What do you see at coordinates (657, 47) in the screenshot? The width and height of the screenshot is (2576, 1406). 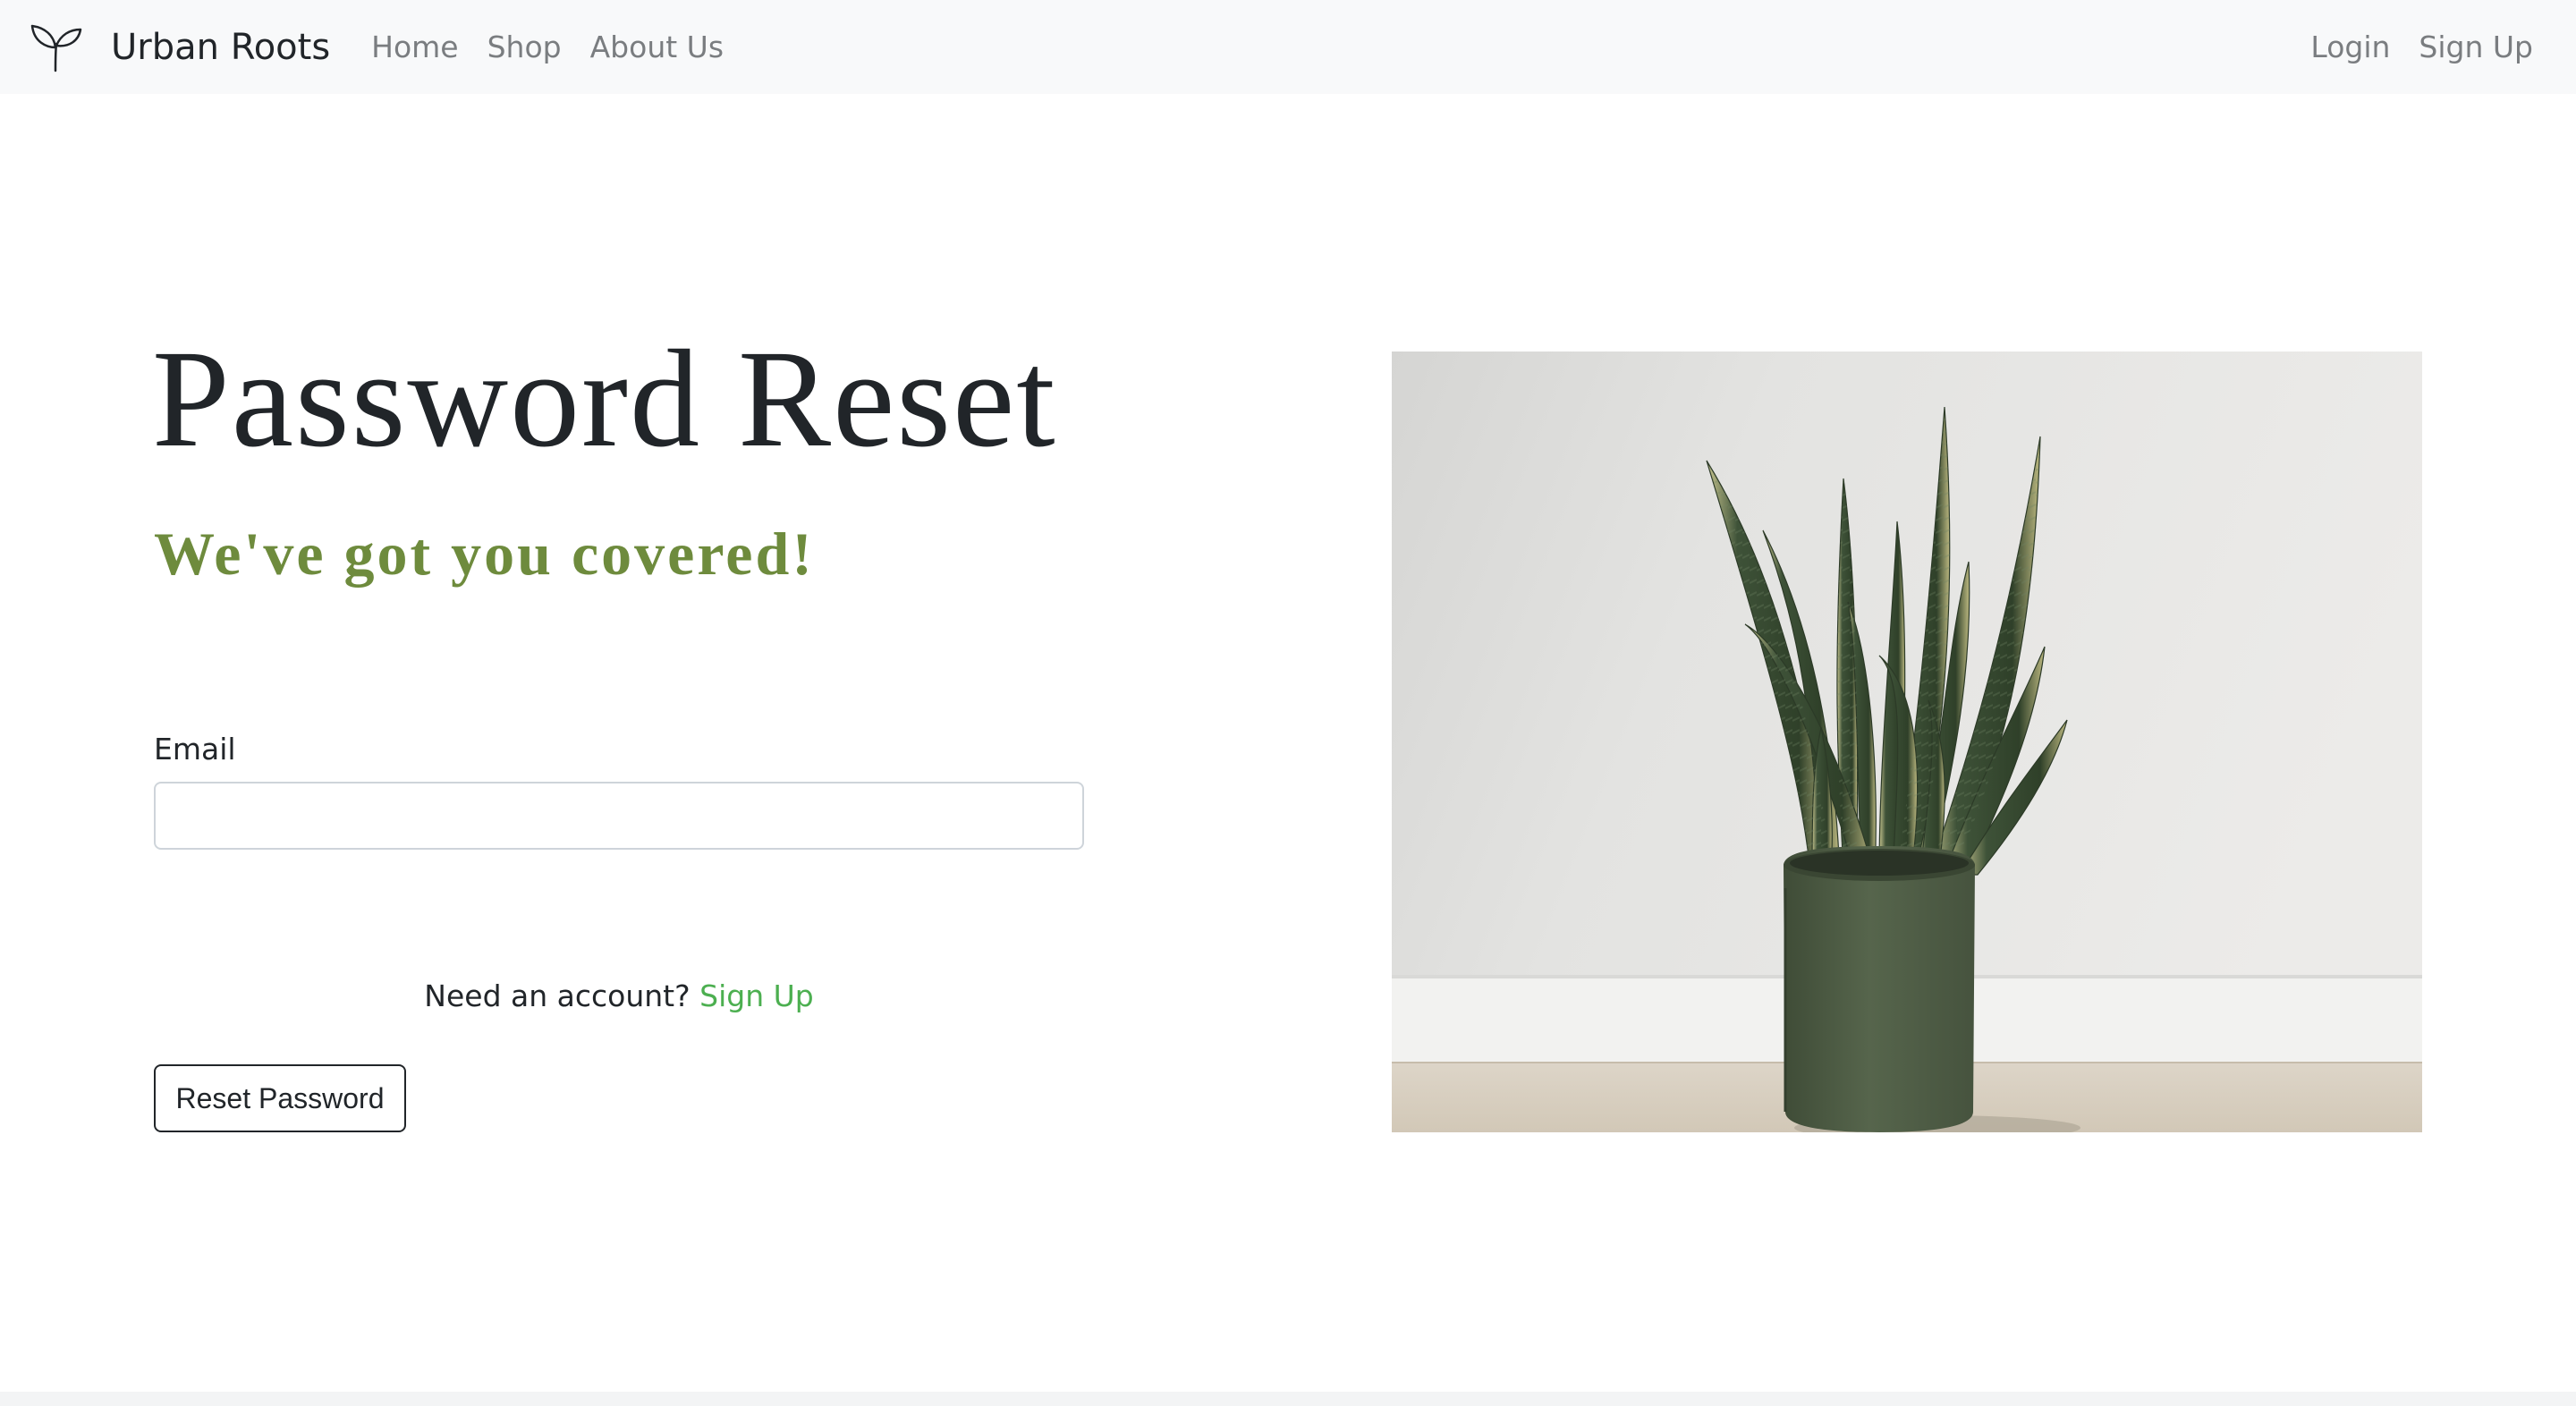 I see `nav-about-link: About Us` at bounding box center [657, 47].